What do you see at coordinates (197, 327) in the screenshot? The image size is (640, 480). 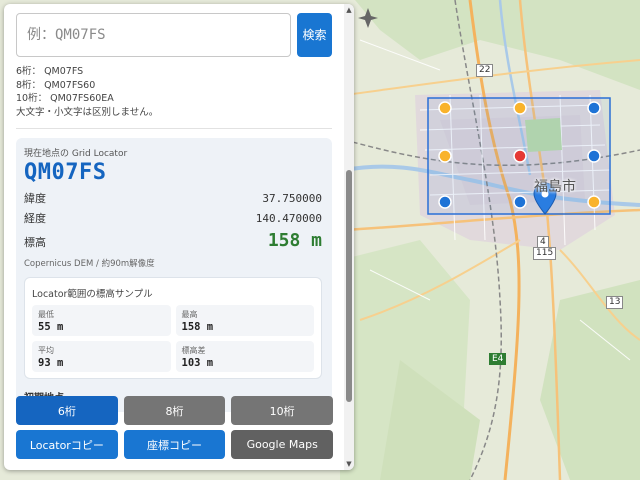 I see `stat-max-value: 158 m` at bounding box center [197, 327].